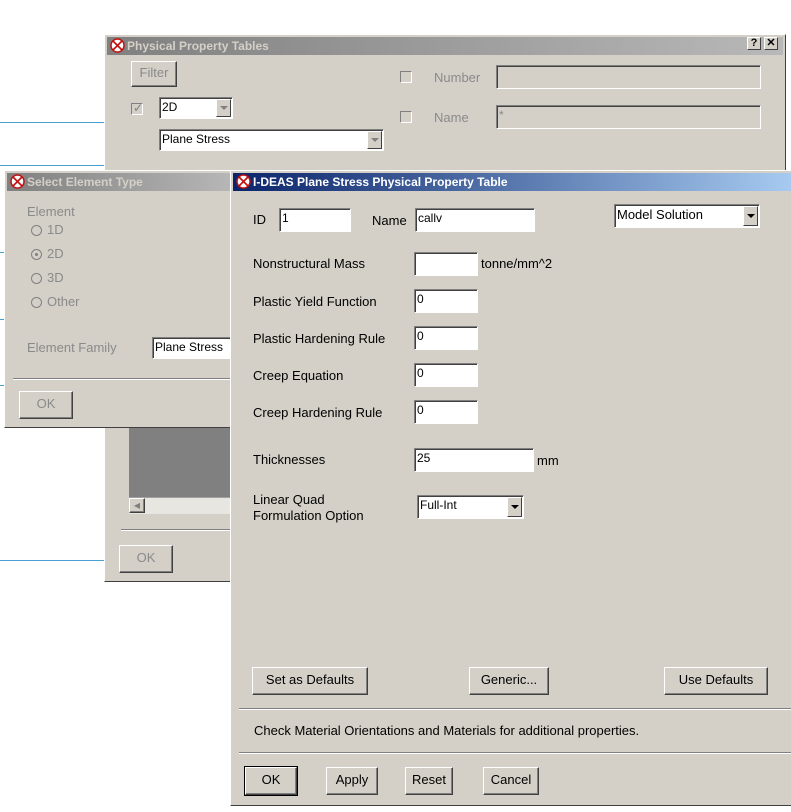 This screenshot has width=791, height=812. What do you see at coordinates (429, 781) in the screenshot?
I see `reset-button: Reset` at bounding box center [429, 781].